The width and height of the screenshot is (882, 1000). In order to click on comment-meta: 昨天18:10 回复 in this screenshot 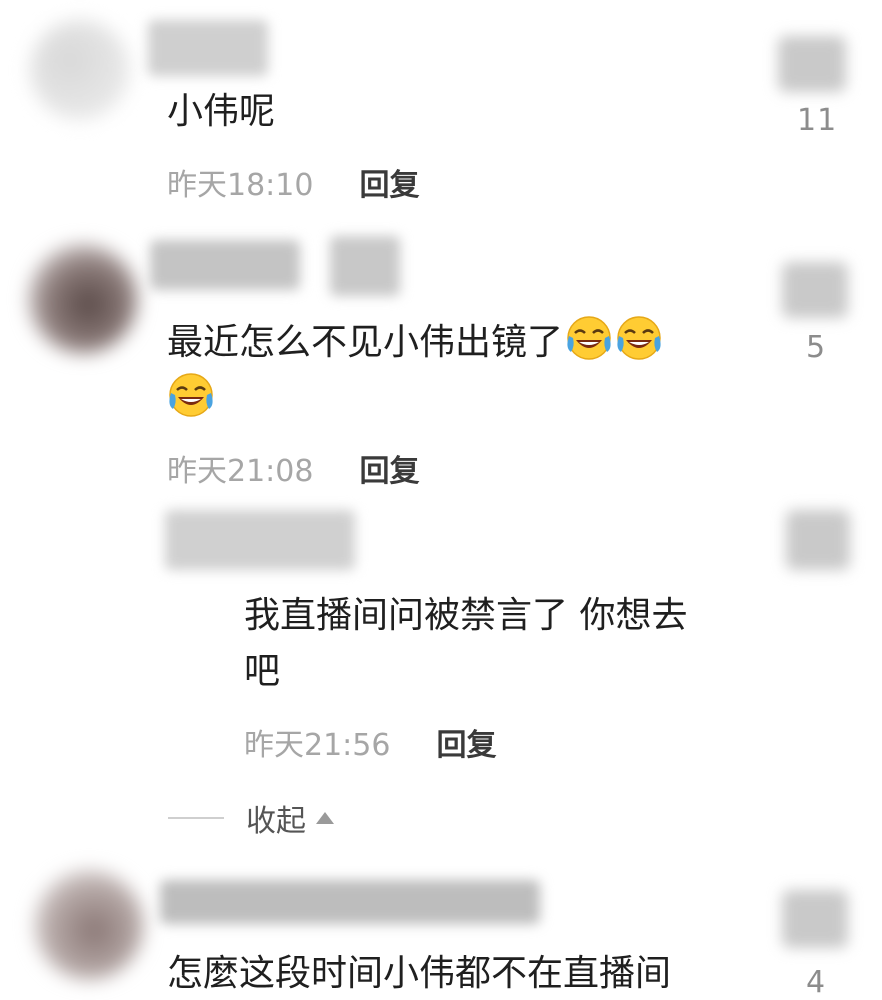, I will do `click(293, 182)`.